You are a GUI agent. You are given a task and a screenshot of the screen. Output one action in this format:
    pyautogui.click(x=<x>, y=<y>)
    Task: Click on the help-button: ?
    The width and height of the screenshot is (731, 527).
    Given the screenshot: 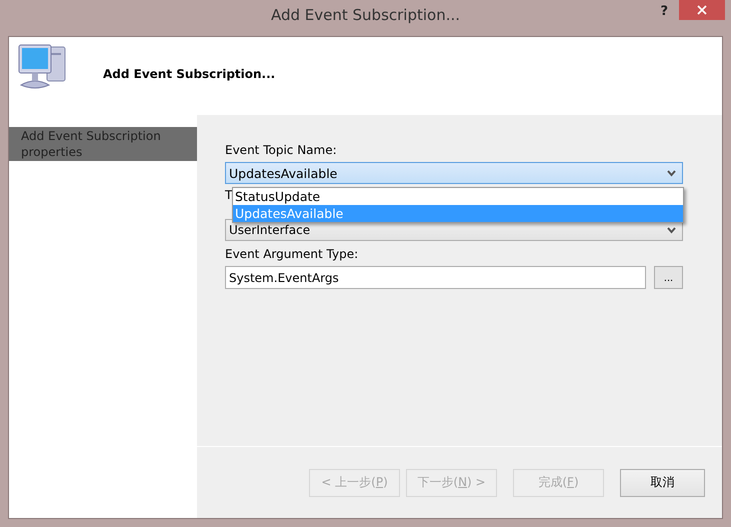 What is the action you would take?
    pyautogui.click(x=664, y=11)
    